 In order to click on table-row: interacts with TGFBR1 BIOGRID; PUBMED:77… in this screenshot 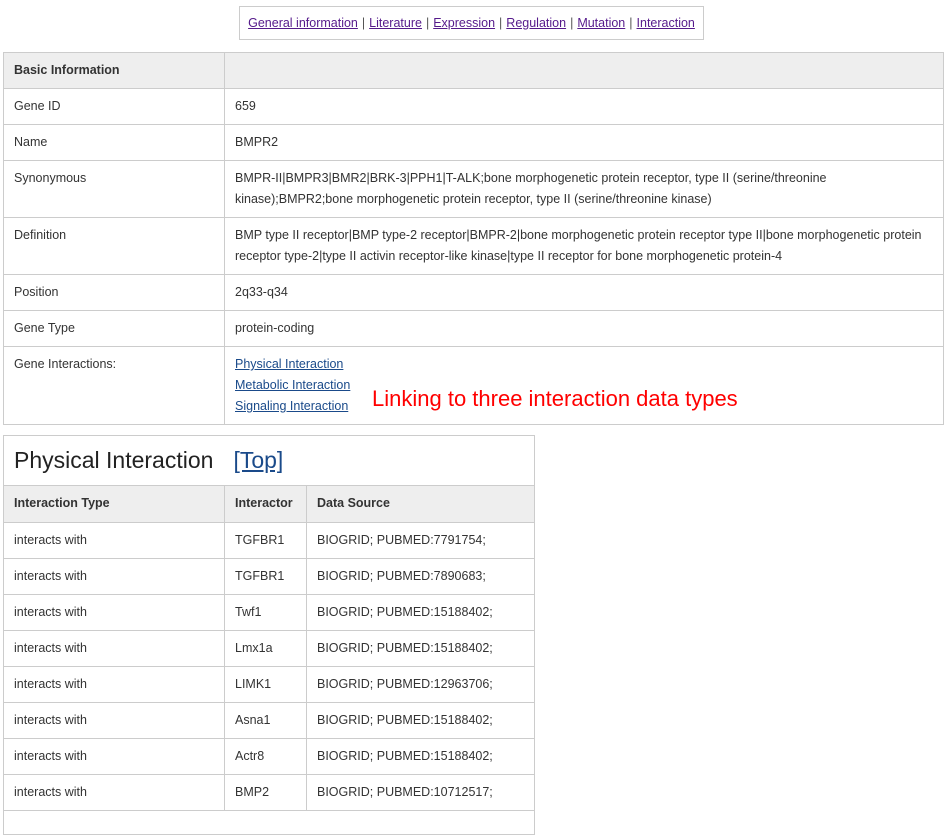, I will do `click(269, 540)`.